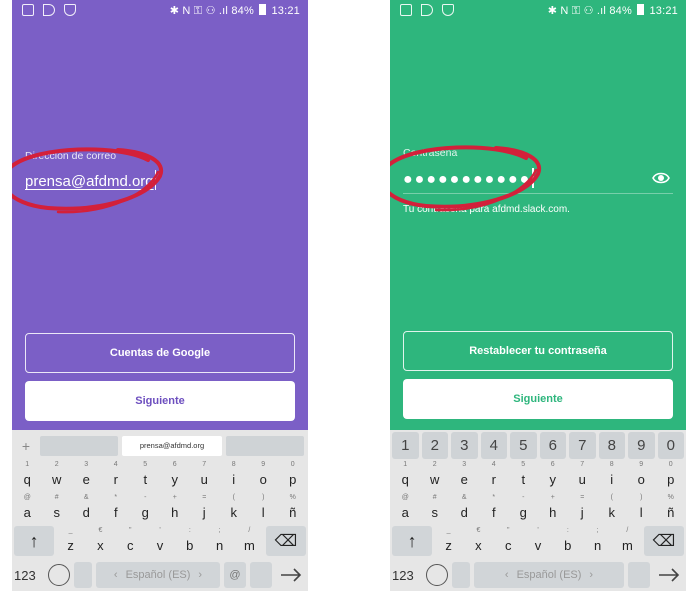  I want to click on key-2: 2, so click(434, 445).